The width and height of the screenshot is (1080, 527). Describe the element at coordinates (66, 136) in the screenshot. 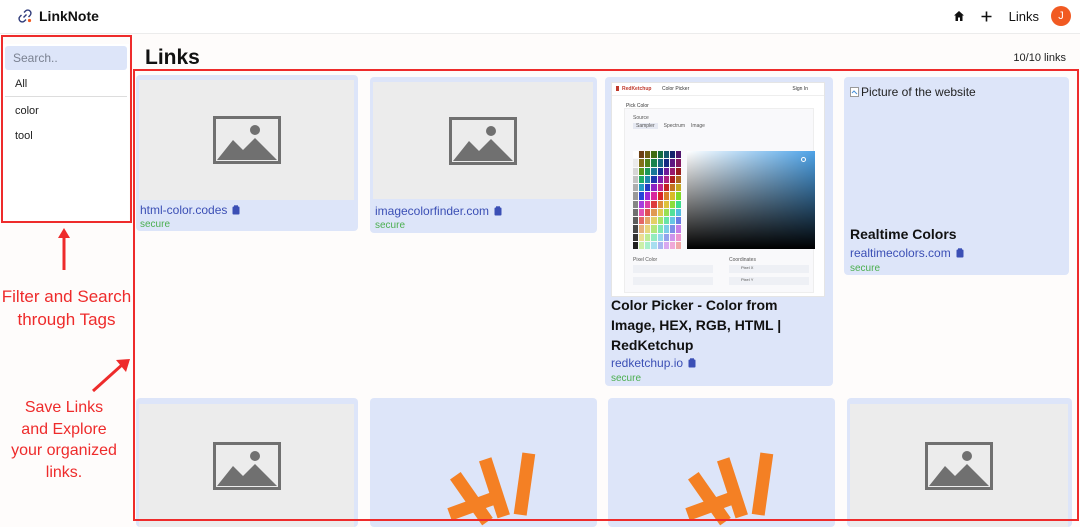

I see `tag-item-tool: tool` at that location.